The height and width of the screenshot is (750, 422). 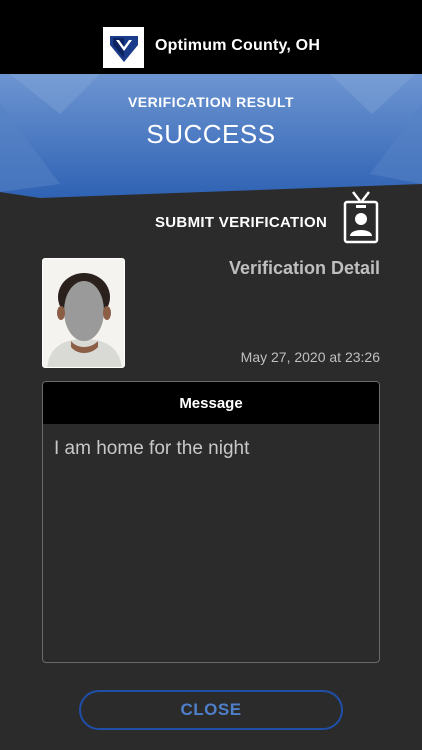 What do you see at coordinates (238, 45) in the screenshot?
I see `county-name: Optimum County, OH` at bounding box center [238, 45].